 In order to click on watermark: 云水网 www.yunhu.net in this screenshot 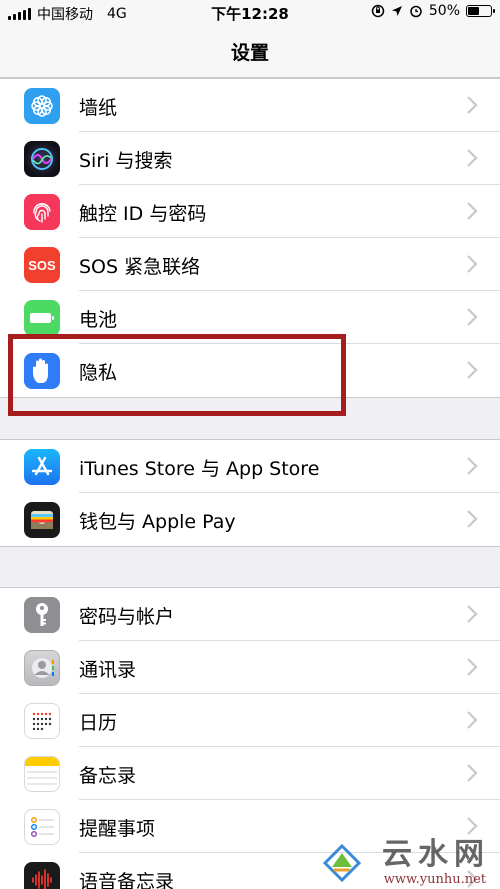, I will do `click(406, 861)`.